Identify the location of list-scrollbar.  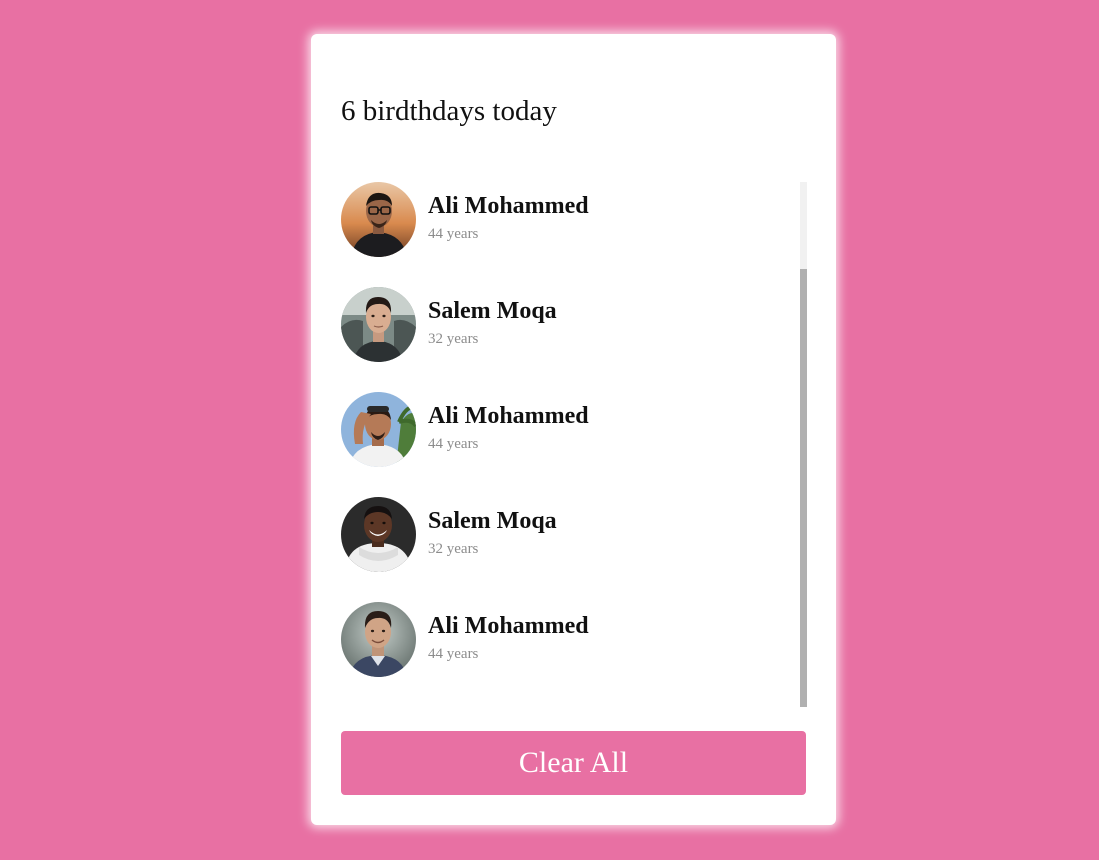
(803, 444).